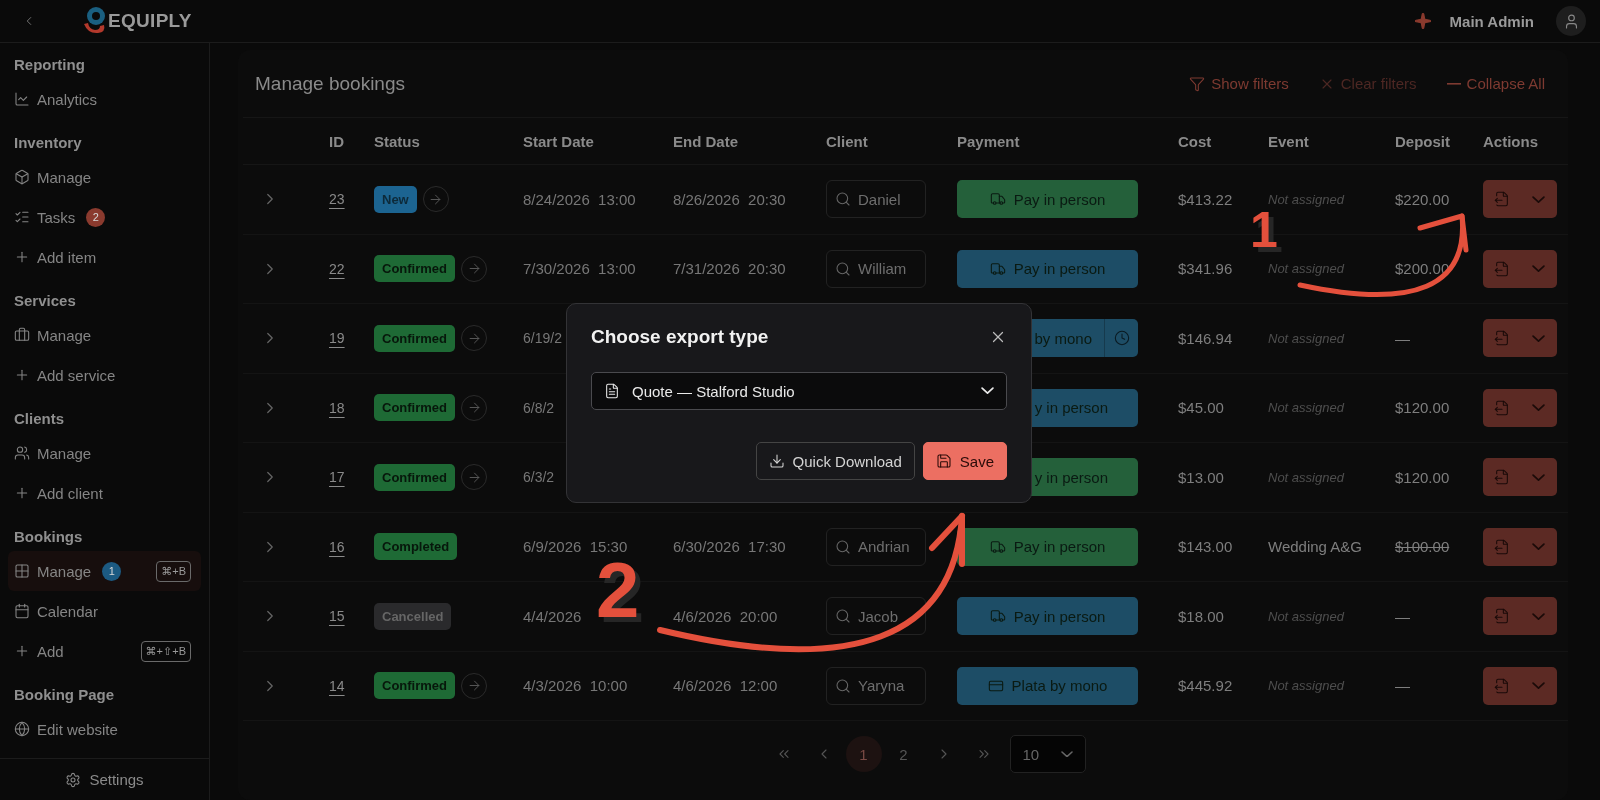 The image size is (1600, 800). I want to click on cost-text: $143.00, so click(1205, 547).